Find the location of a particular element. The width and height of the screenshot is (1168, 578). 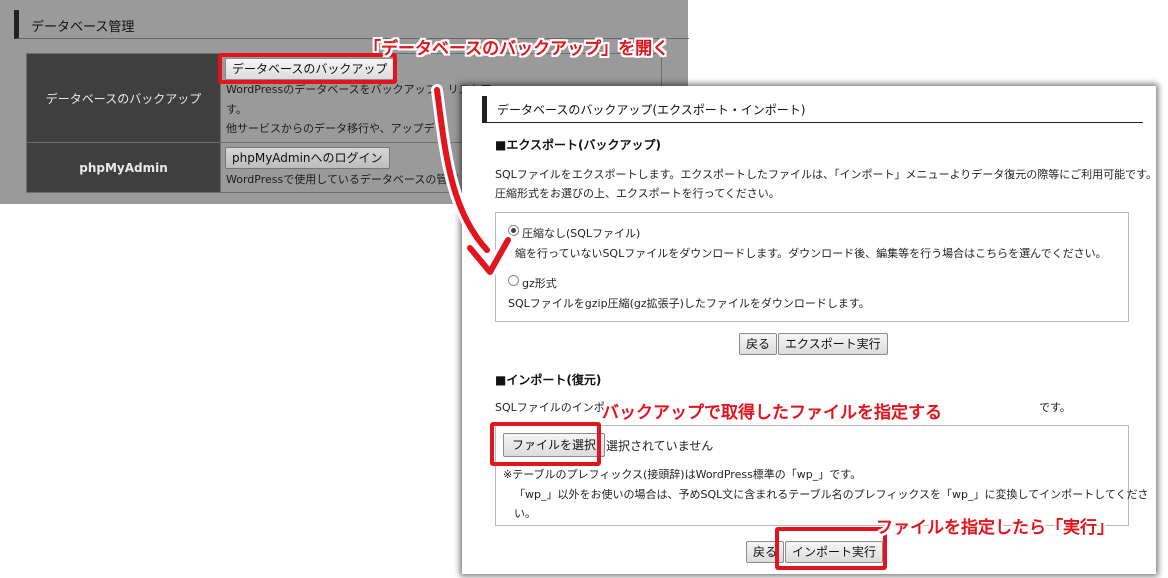

annotation-arrow-icon is located at coordinates (472, 181).